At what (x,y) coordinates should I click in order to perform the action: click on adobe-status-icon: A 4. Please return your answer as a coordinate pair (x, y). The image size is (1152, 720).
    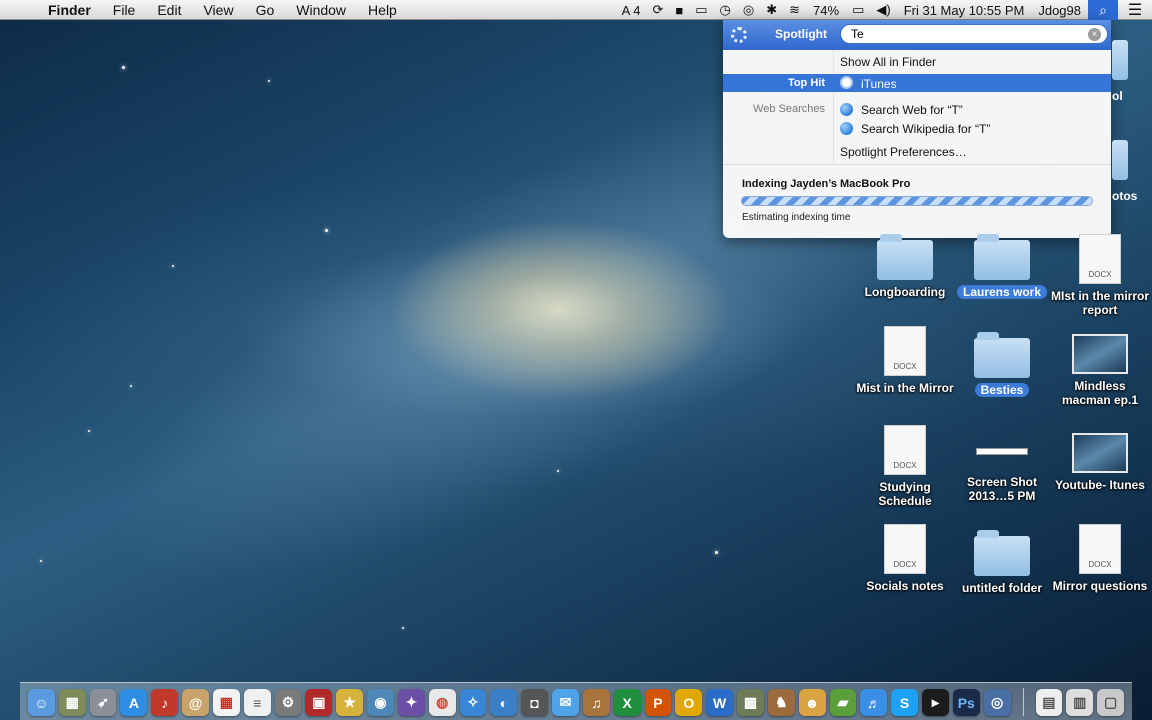
    Looking at the image, I should click on (631, 10).